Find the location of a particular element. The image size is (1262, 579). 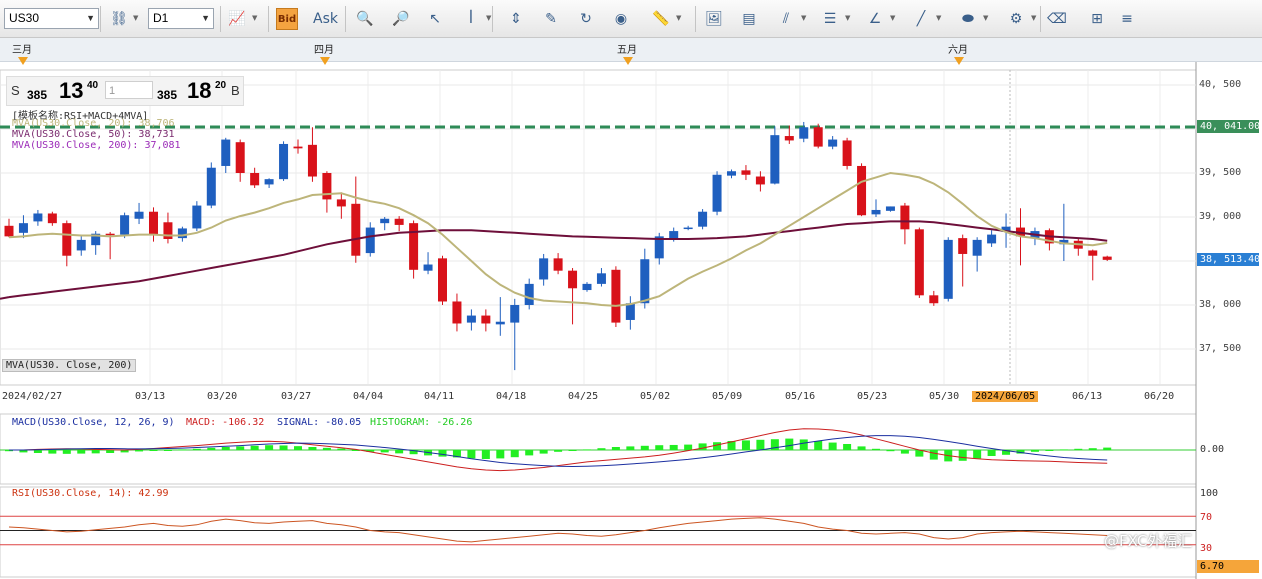

tree-icon: ⊞ is located at coordinates (1097, 19).